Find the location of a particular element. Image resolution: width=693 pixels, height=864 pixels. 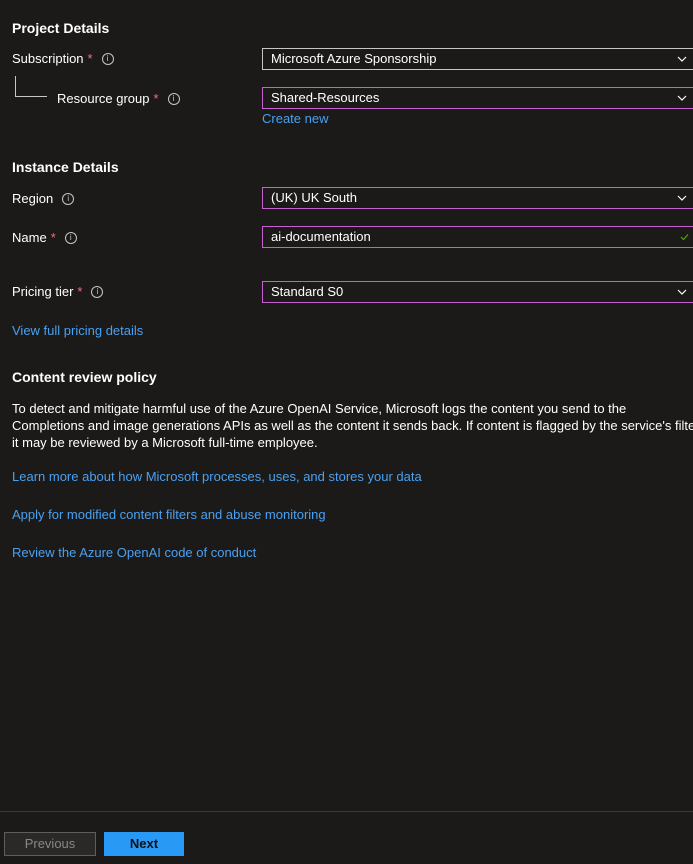

name-label: Name * i is located at coordinates (44, 238).